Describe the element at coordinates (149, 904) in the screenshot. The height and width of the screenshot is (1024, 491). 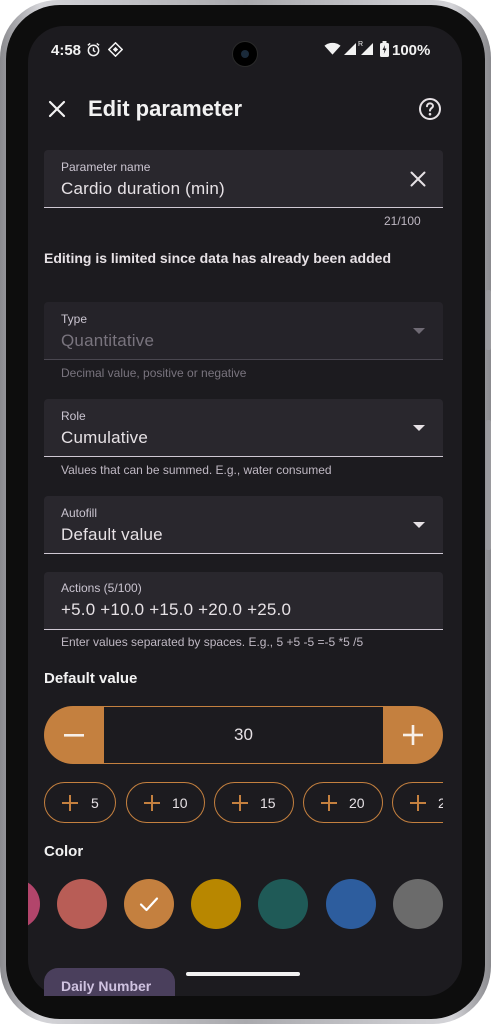
I see `color-swatch-selected` at that location.